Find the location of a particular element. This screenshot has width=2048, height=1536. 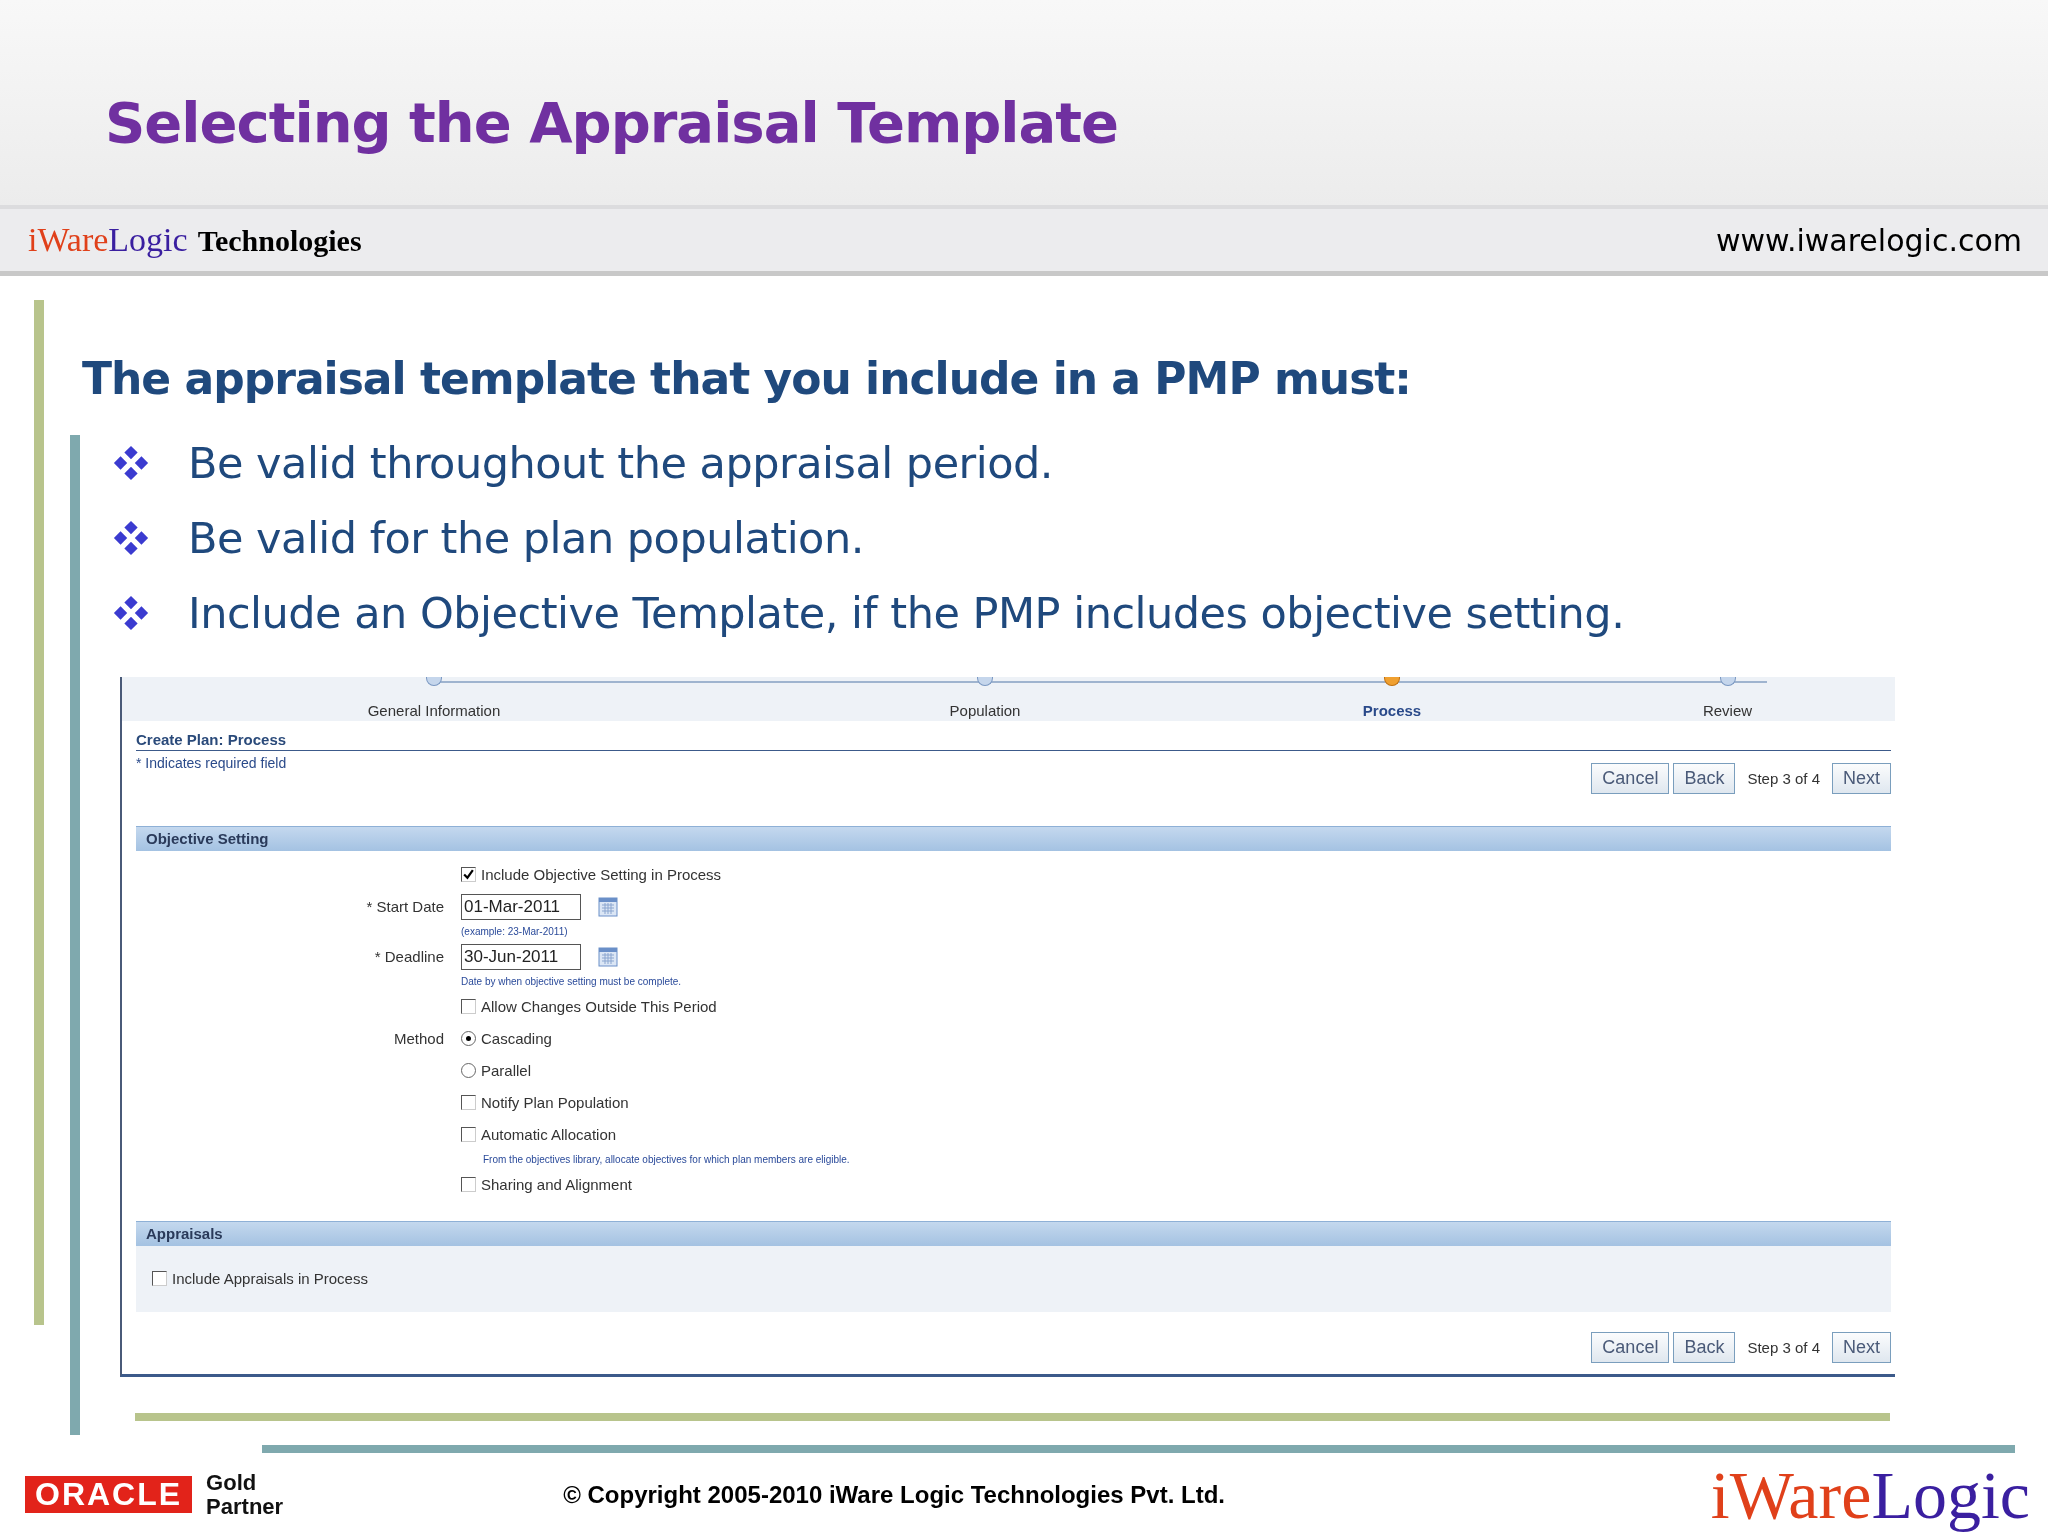

bullet-text: Be valid for the plan population. is located at coordinates (526, 538).